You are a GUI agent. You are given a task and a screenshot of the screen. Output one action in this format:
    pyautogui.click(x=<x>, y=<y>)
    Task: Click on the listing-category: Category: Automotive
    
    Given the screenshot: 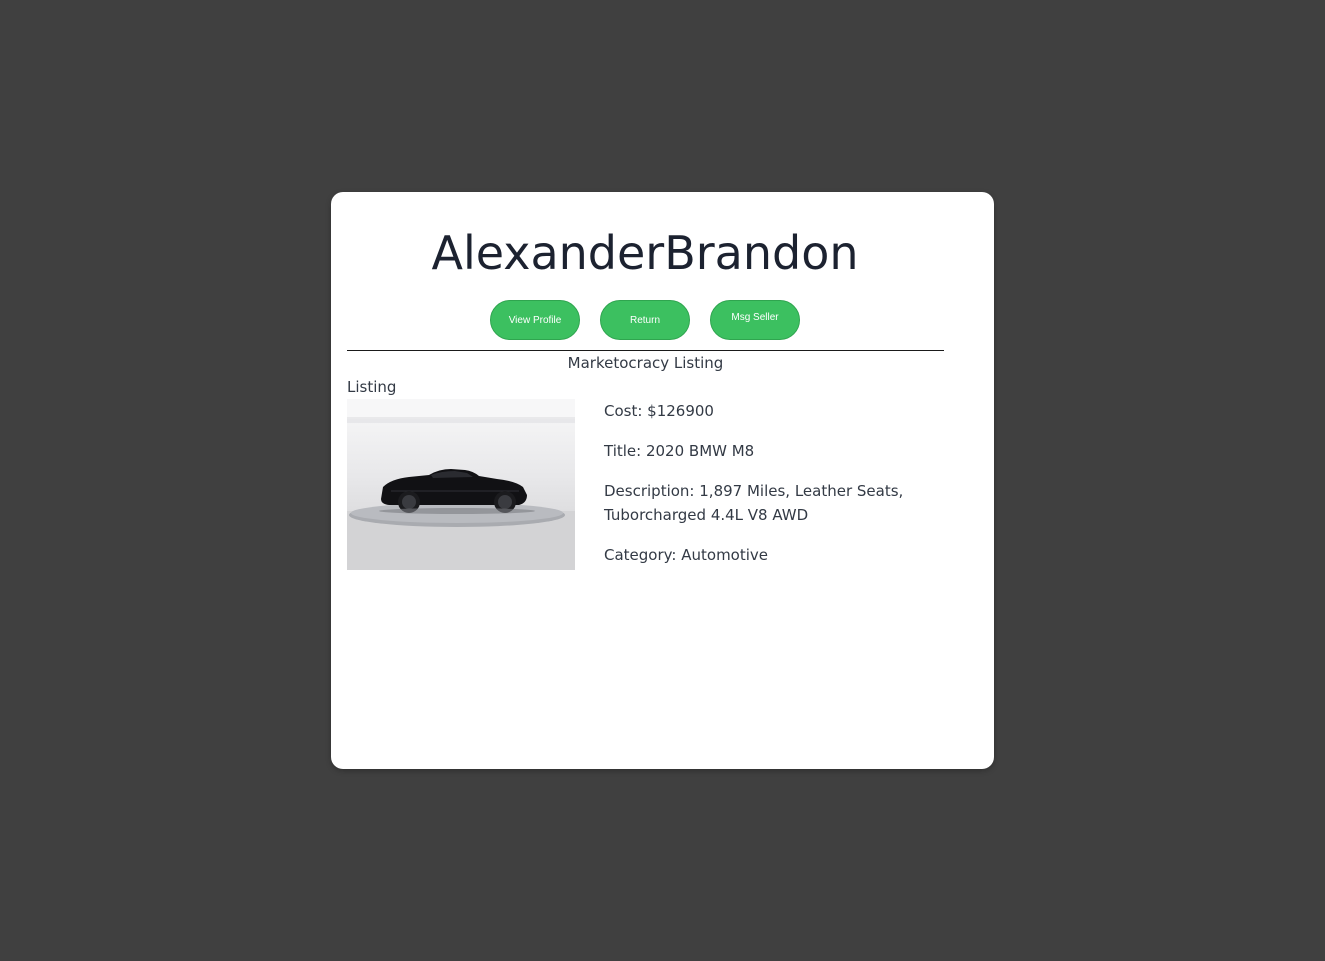 What is the action you would take?
    pyautogui.click(x=686, y=555)
    